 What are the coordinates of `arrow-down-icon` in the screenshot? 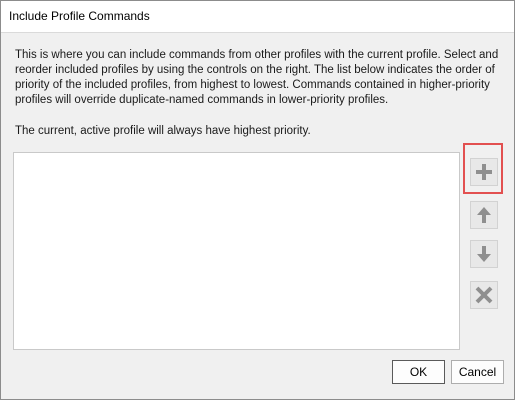 It's located at (484, 254).